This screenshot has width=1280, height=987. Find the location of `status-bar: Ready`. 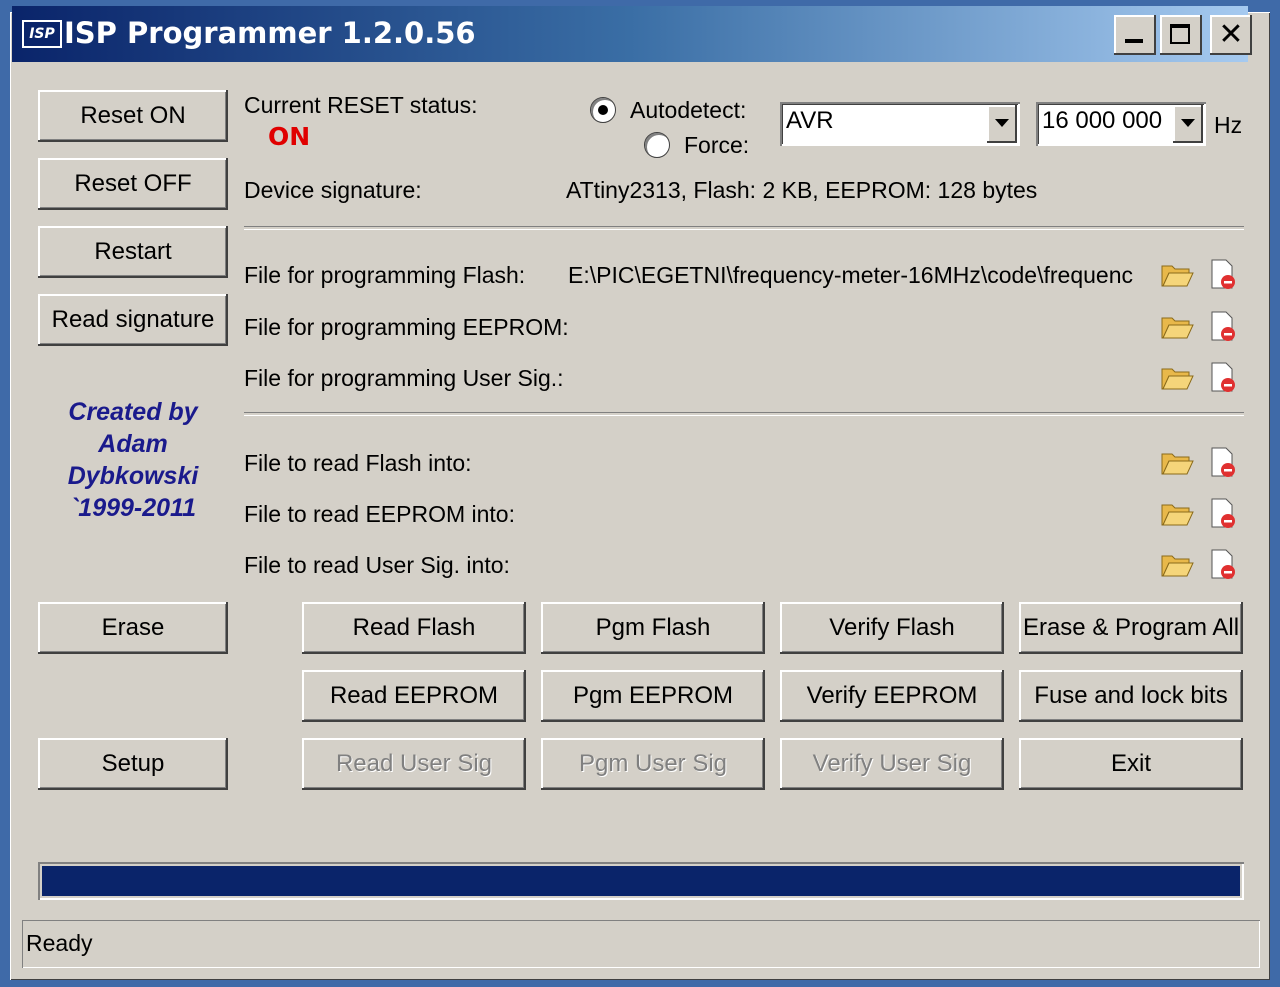

status-bar: Ready is located at coordinates (641, 944).